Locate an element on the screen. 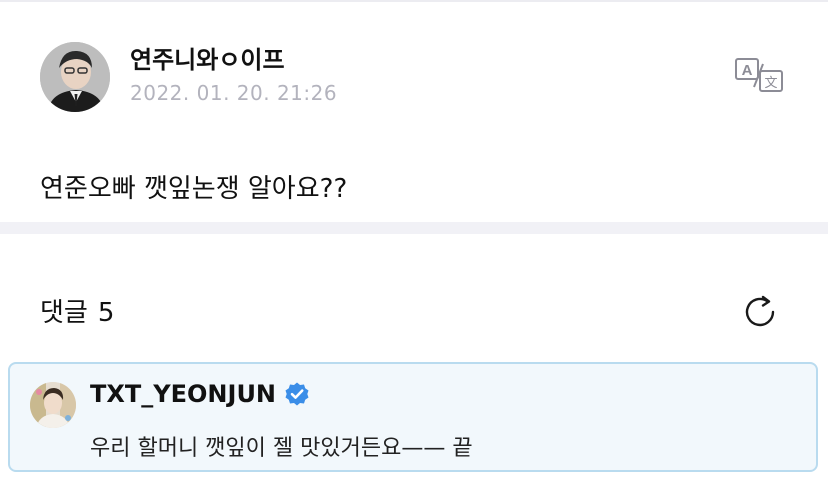 Image resolution: width=828 pixels, height=478 pixels. post-author-avatar is located at coordinates (75, 77).